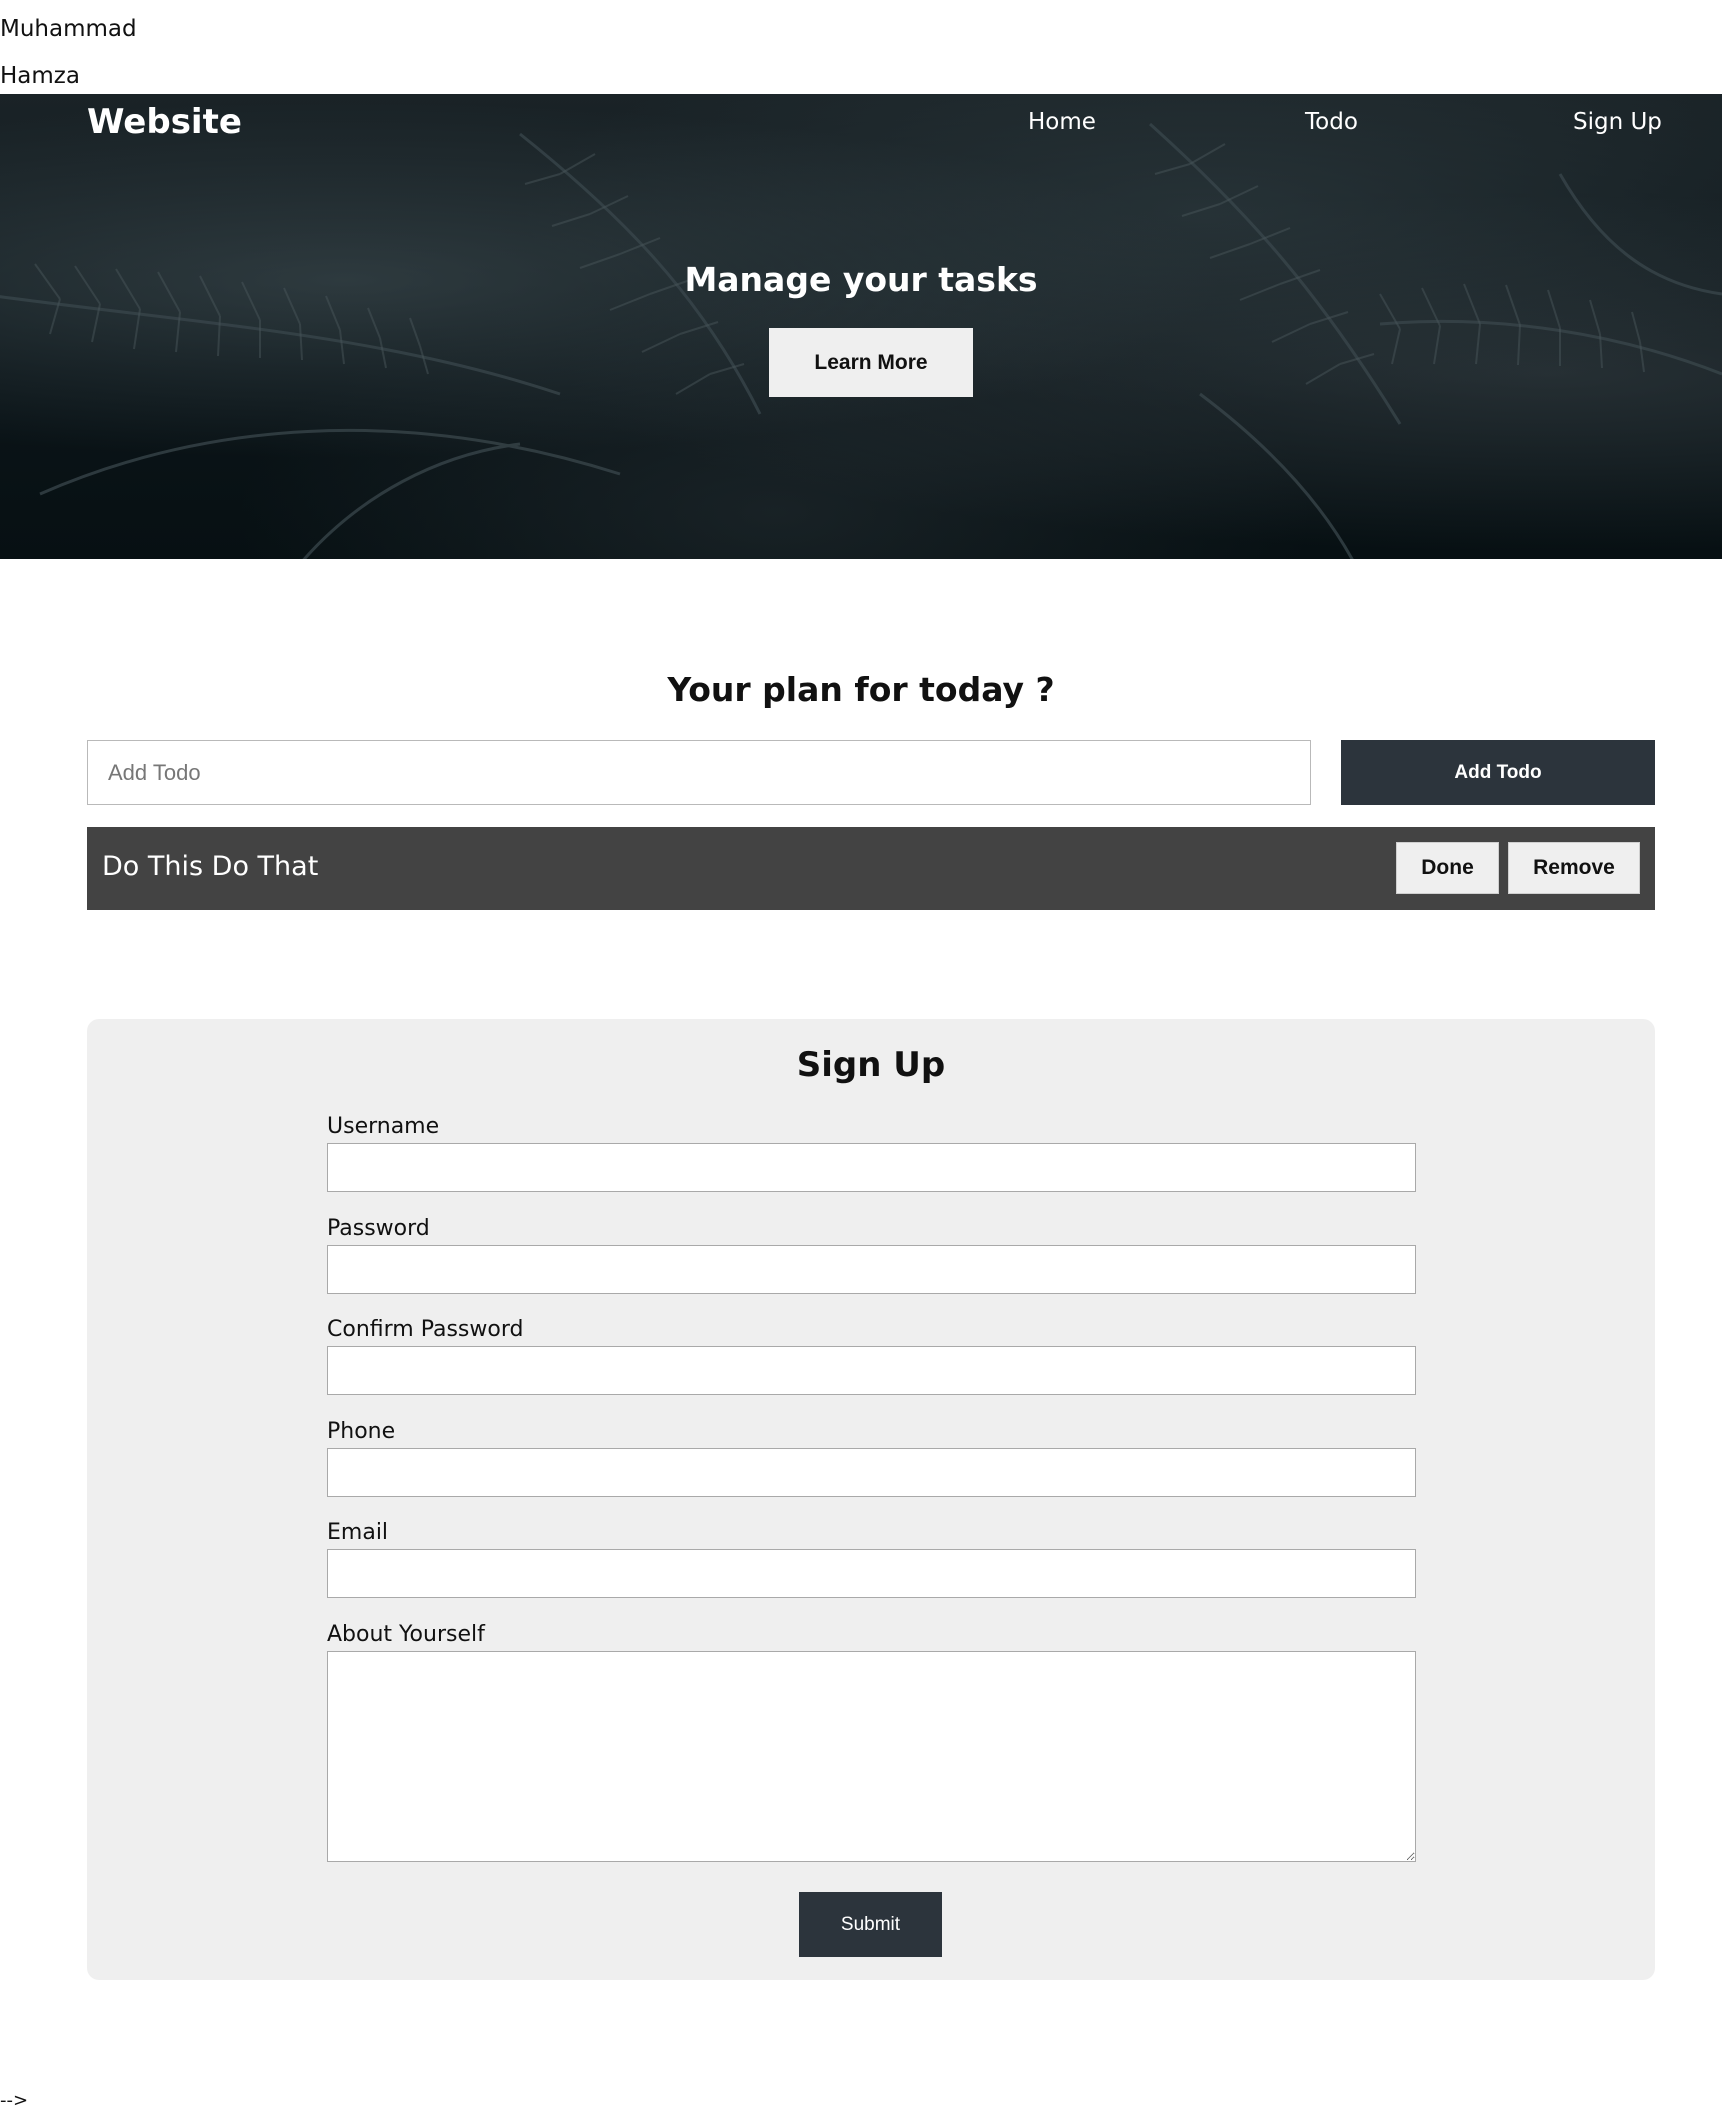  What do you see at coordinates (871, 1472) in the screenshot?
I see `phone-field` at bounding box center [871, 1472].